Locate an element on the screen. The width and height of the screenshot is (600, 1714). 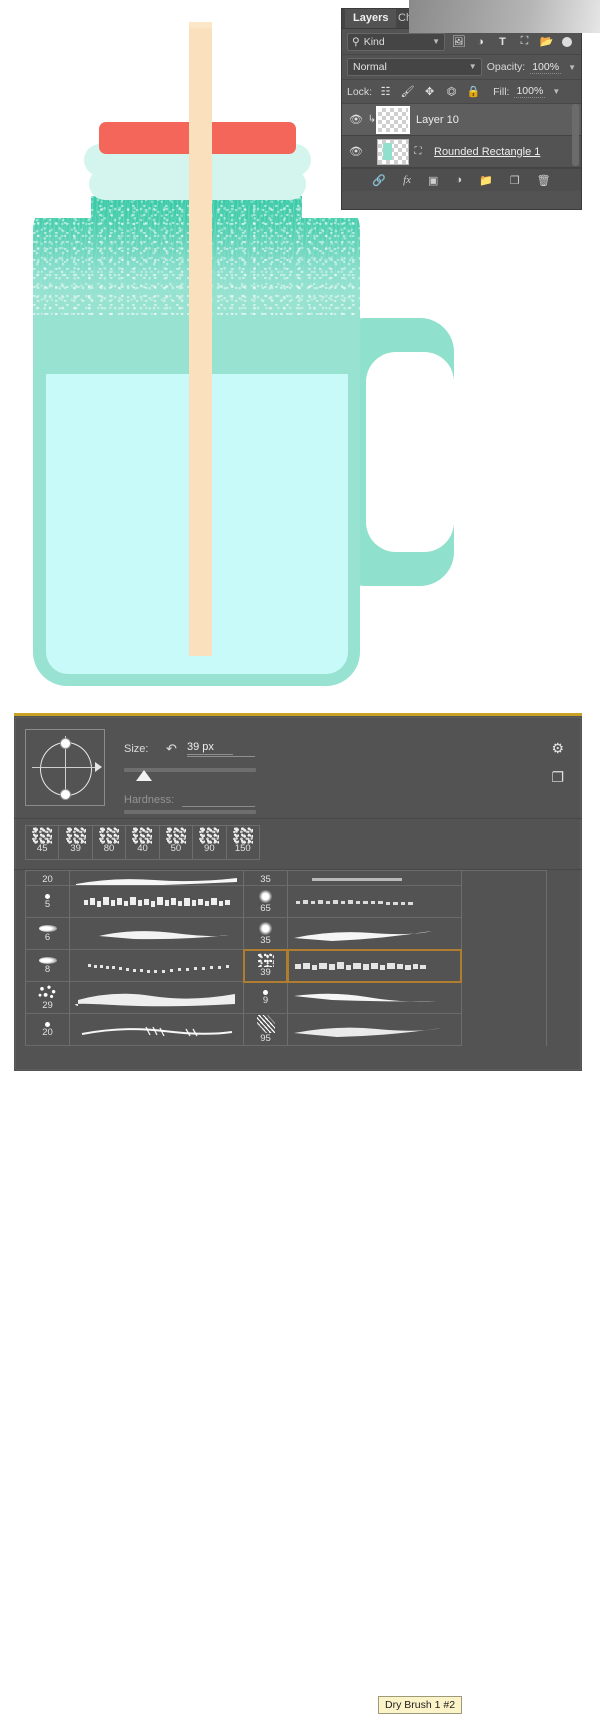
pixel-layer-filter-icon: 🖼 is located at coordinates (458, 42).